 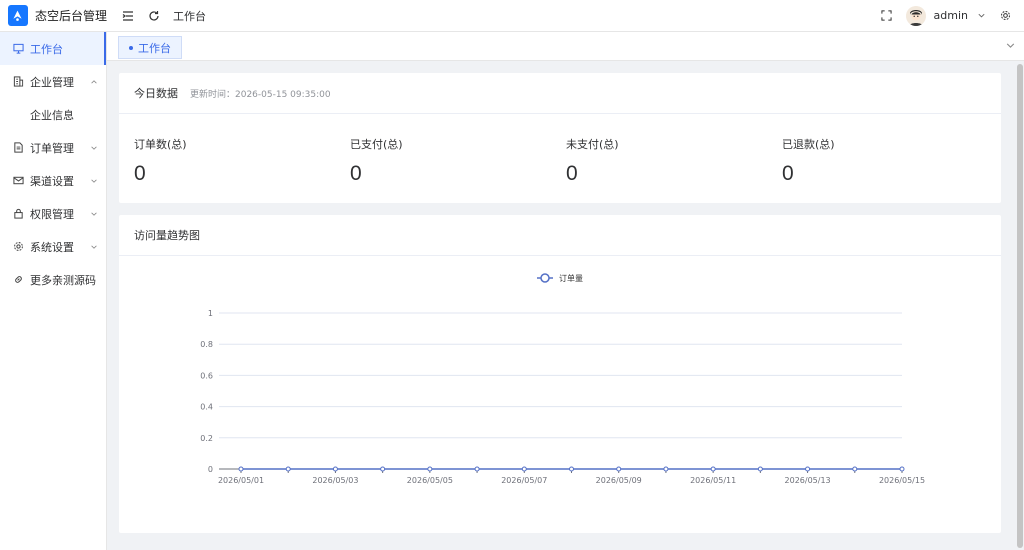 I want to click on app-logo-icon, so click(x=18, y=15).